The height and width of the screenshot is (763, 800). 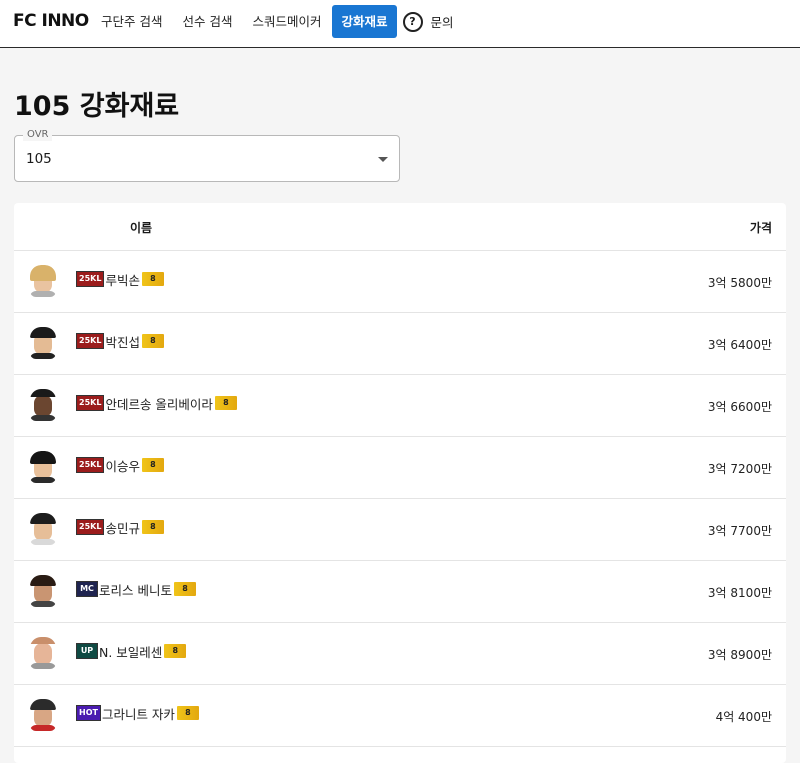 I want to click on player-name: N. 보일레센, so click(x=131, y=652).